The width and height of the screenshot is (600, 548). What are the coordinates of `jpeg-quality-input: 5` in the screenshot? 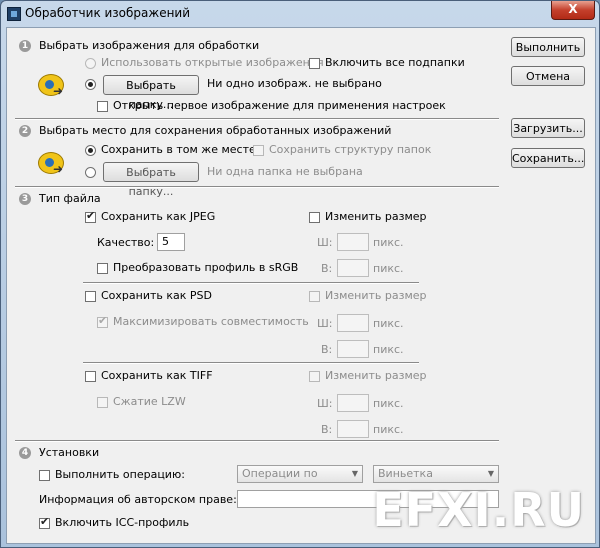 It's located at (171, 242).